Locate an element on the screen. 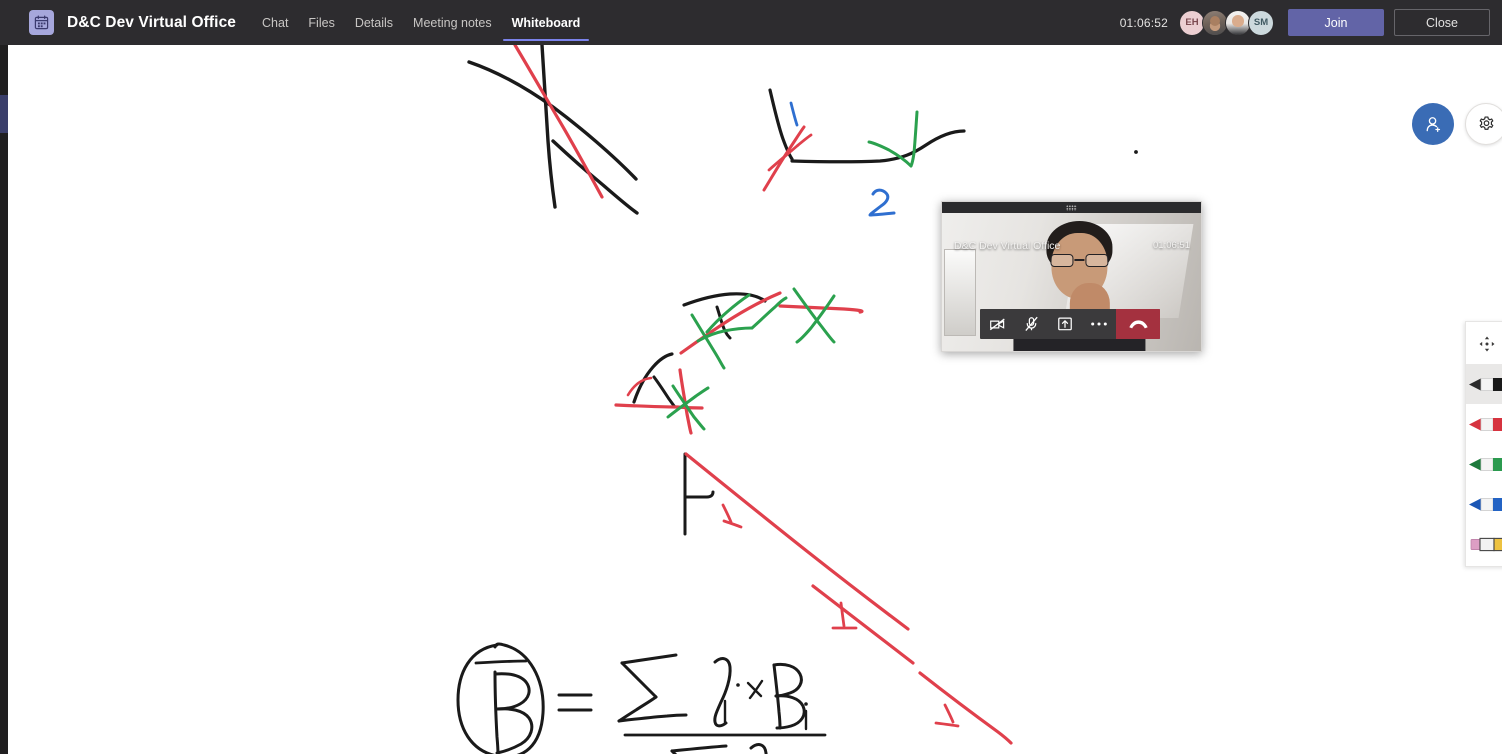 The height and width of the screenshot is (754, 1502). pip-video-window: D&C Dev Virtual Office 01:06:51 is located at coordinates (1071, 276).